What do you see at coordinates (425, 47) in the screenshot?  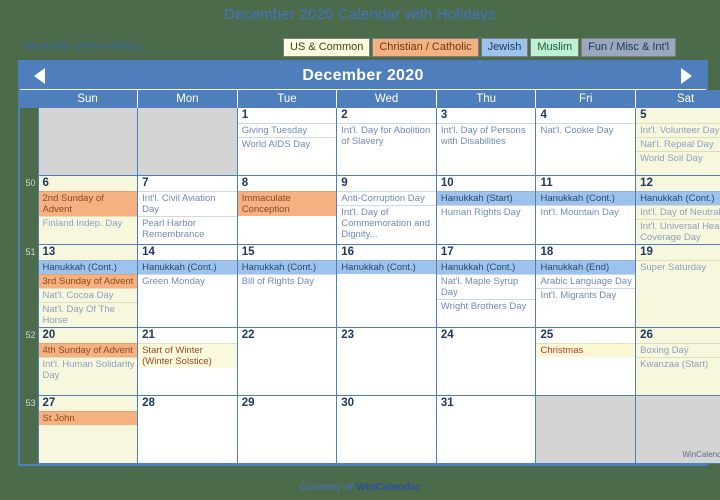 I see `legend-chip-chr: Christian / Catholic` at bounding box center [425, 47].